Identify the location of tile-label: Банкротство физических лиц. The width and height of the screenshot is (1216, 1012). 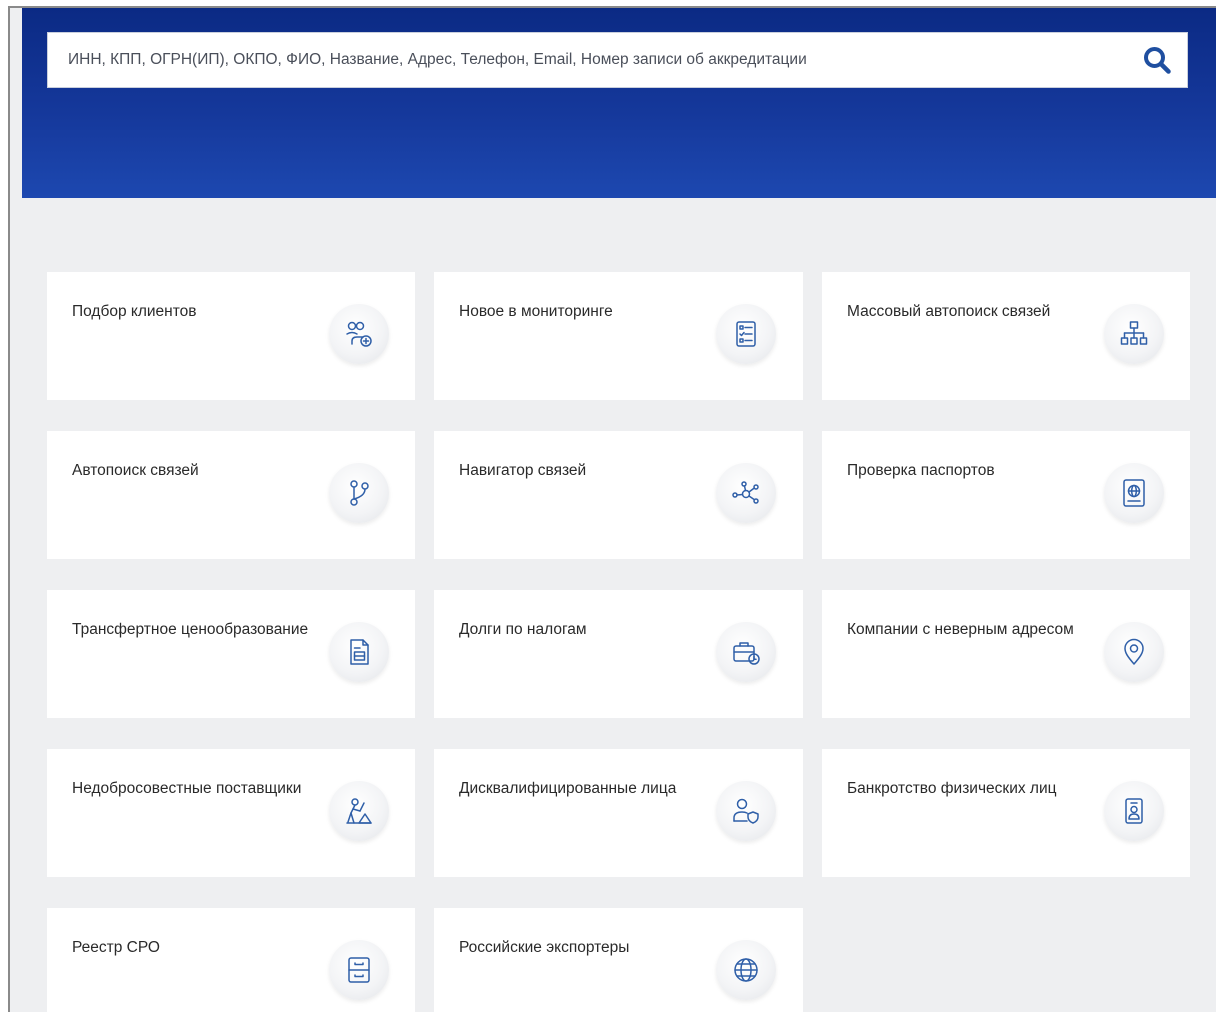
(952, 788).